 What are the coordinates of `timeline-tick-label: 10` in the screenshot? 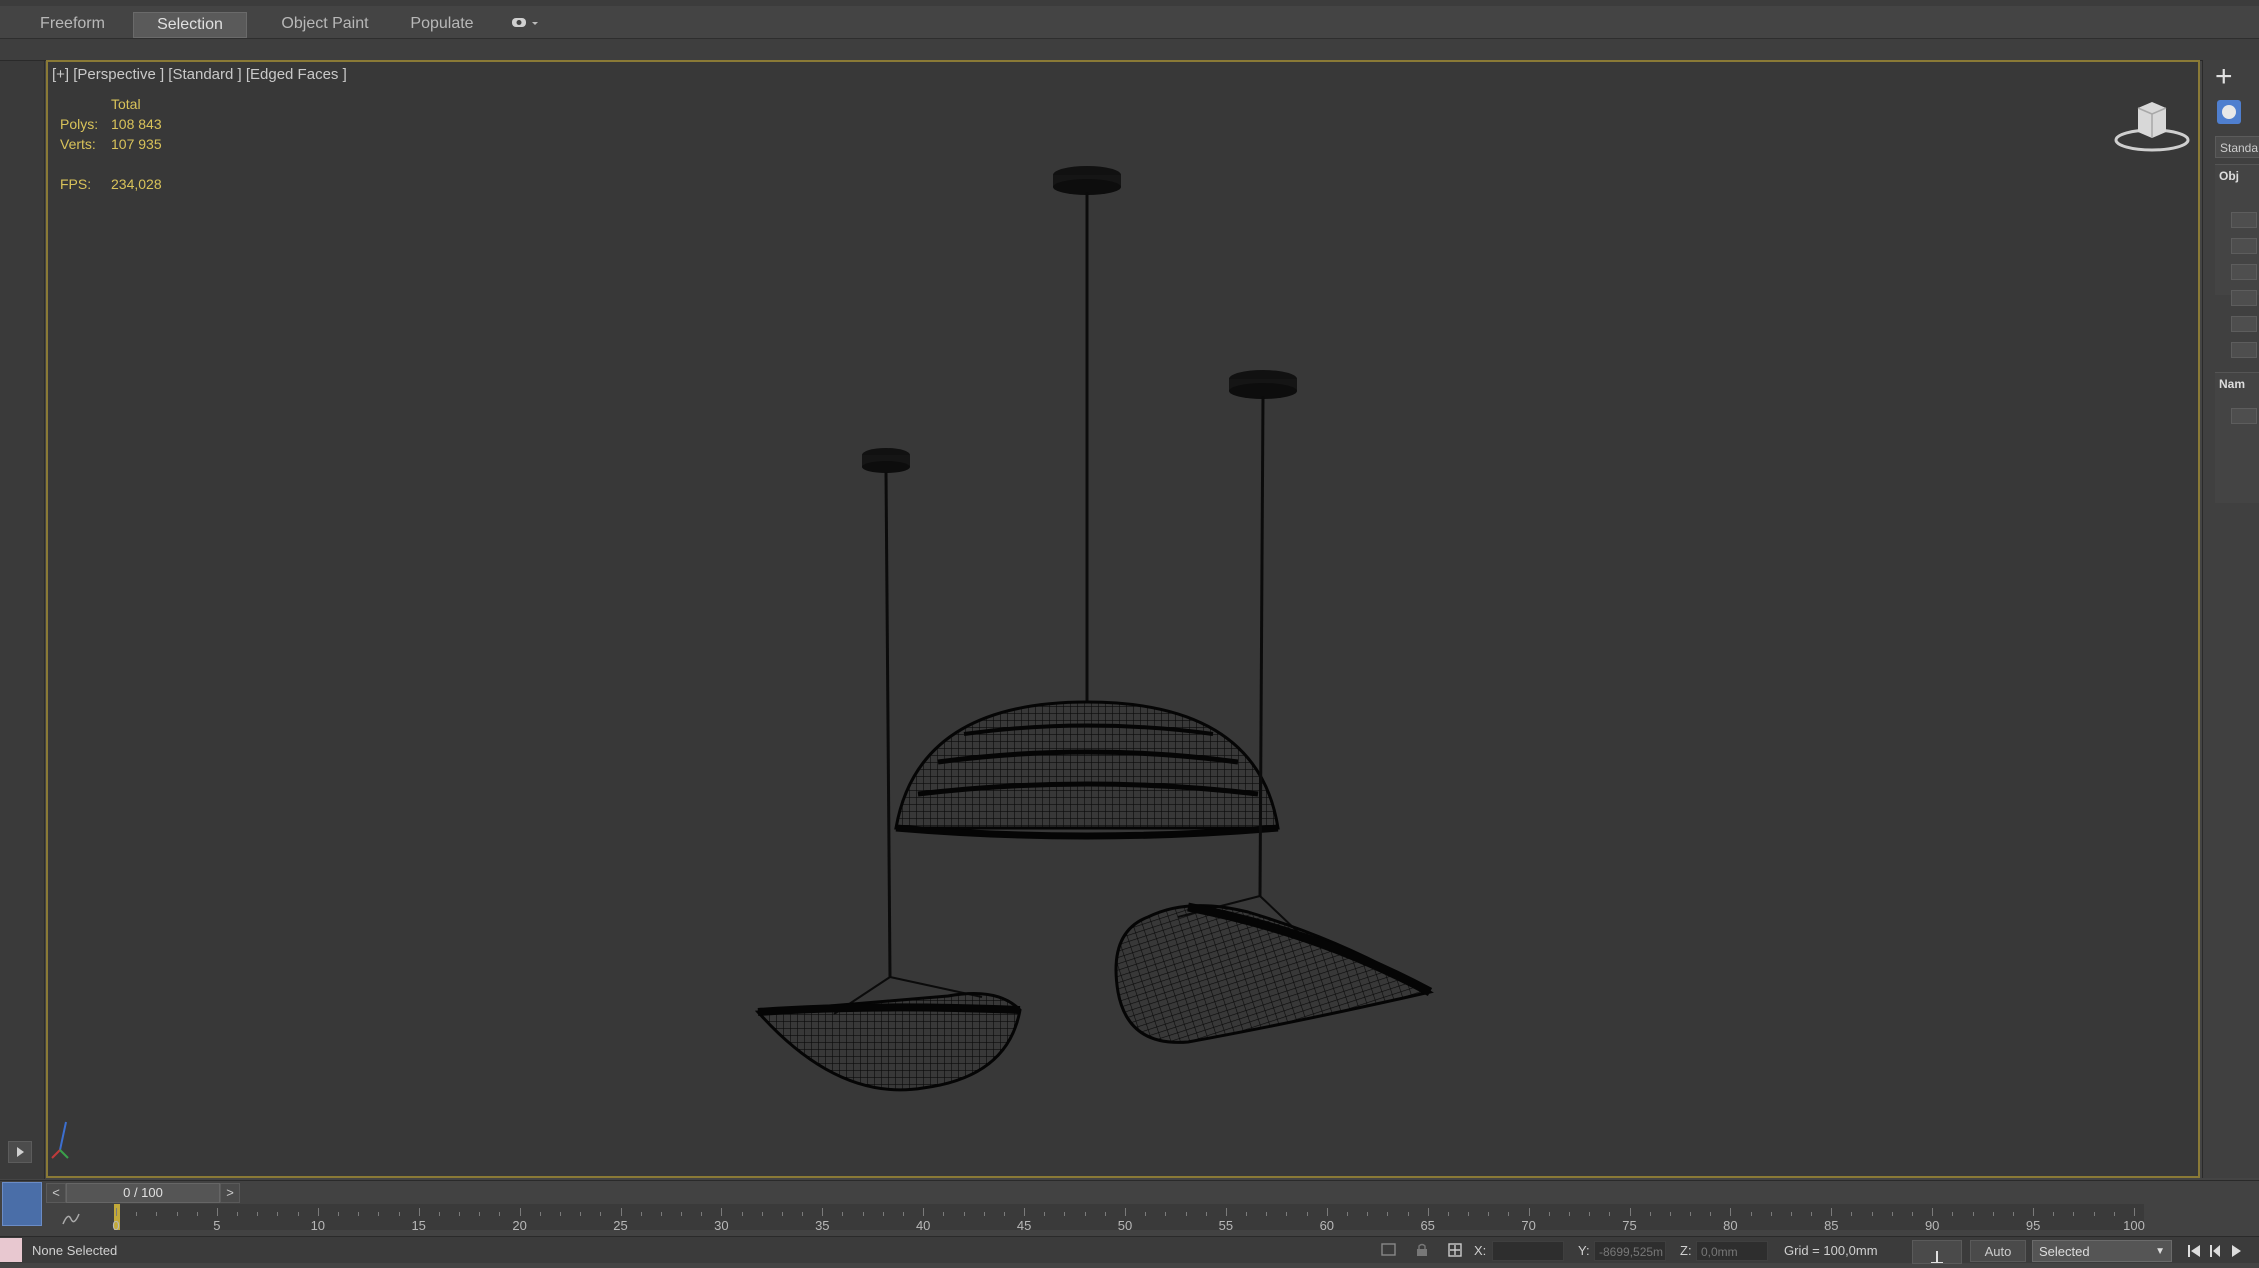 It's located at (318, 1225).